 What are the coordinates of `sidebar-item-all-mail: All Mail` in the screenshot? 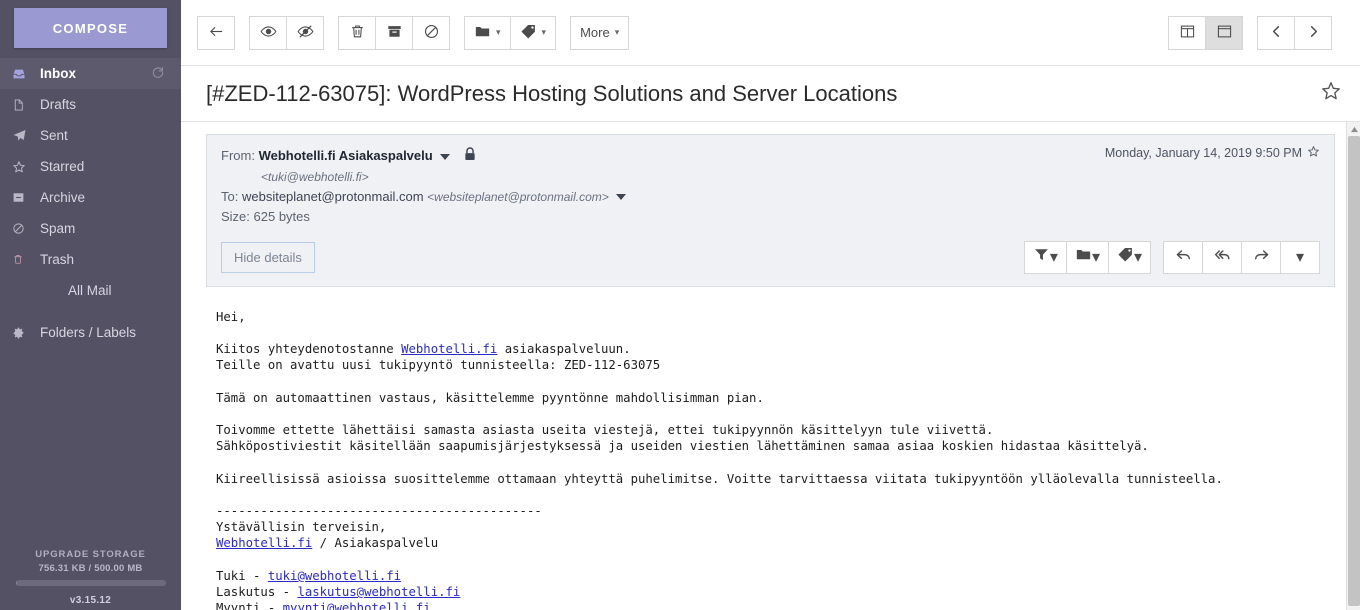 It's located at (90, 290).